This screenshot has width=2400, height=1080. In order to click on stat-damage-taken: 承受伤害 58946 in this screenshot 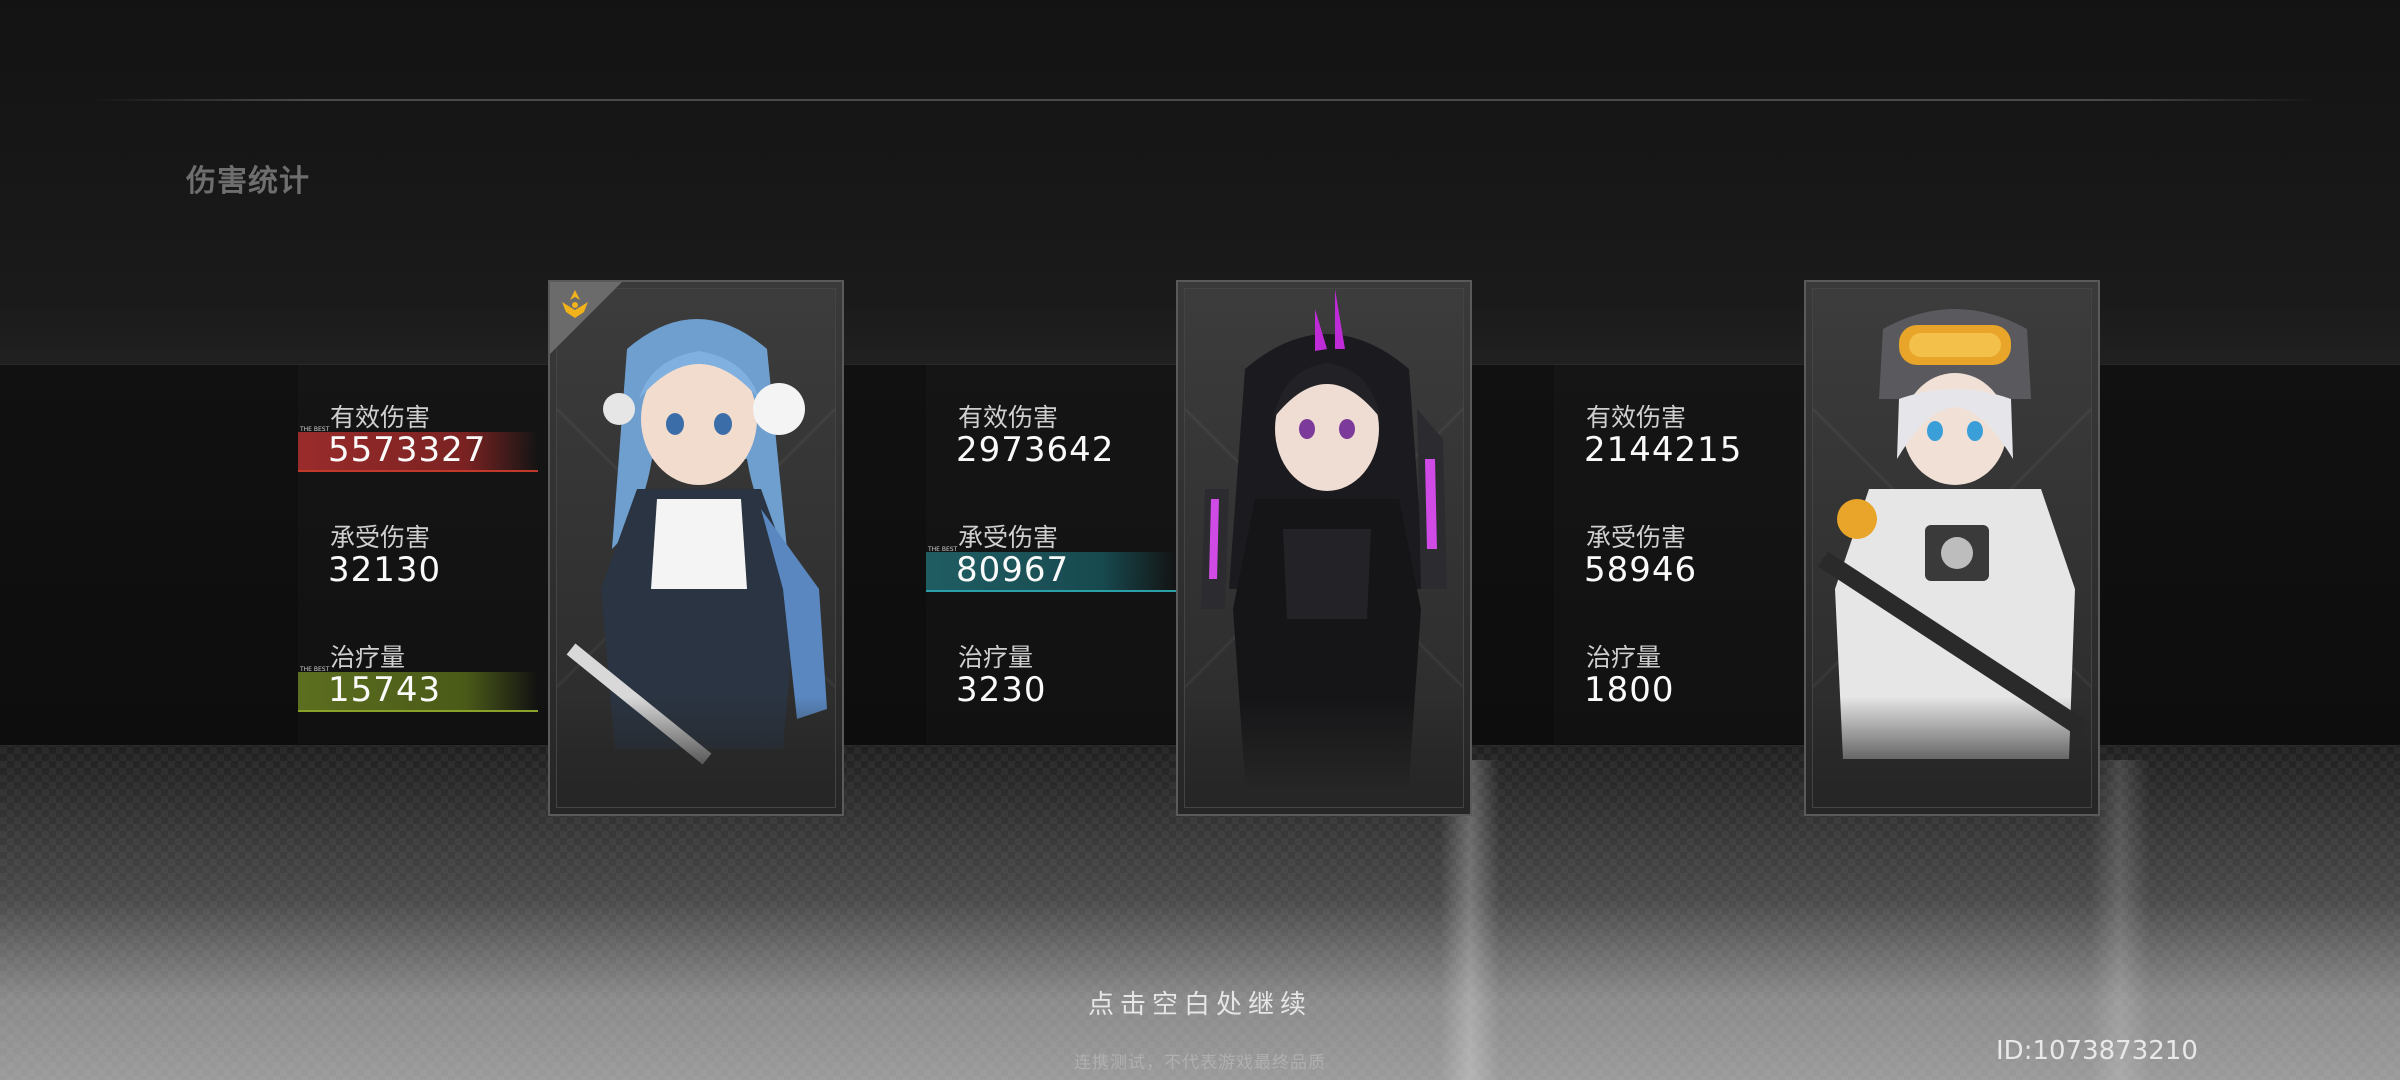, I will do `click(1674, 578)`.